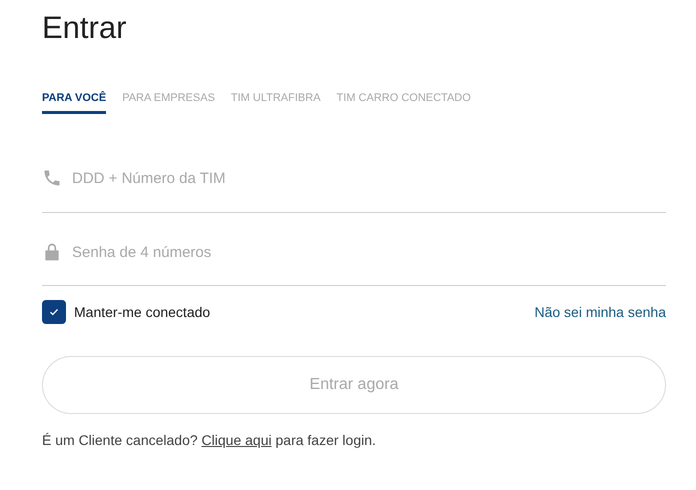 This screenshot has height=490, width=696. I want to click on cancelled-client-note: É um Cliente cancelado? Clique aqui para fazer login., so click(209, 440).